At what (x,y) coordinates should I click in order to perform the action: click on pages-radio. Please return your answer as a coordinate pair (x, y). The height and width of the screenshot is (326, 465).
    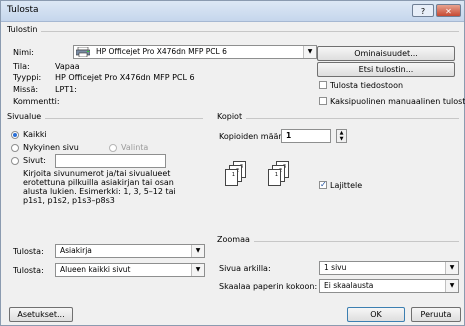
    Looking at the image, I should click on (15, 161).